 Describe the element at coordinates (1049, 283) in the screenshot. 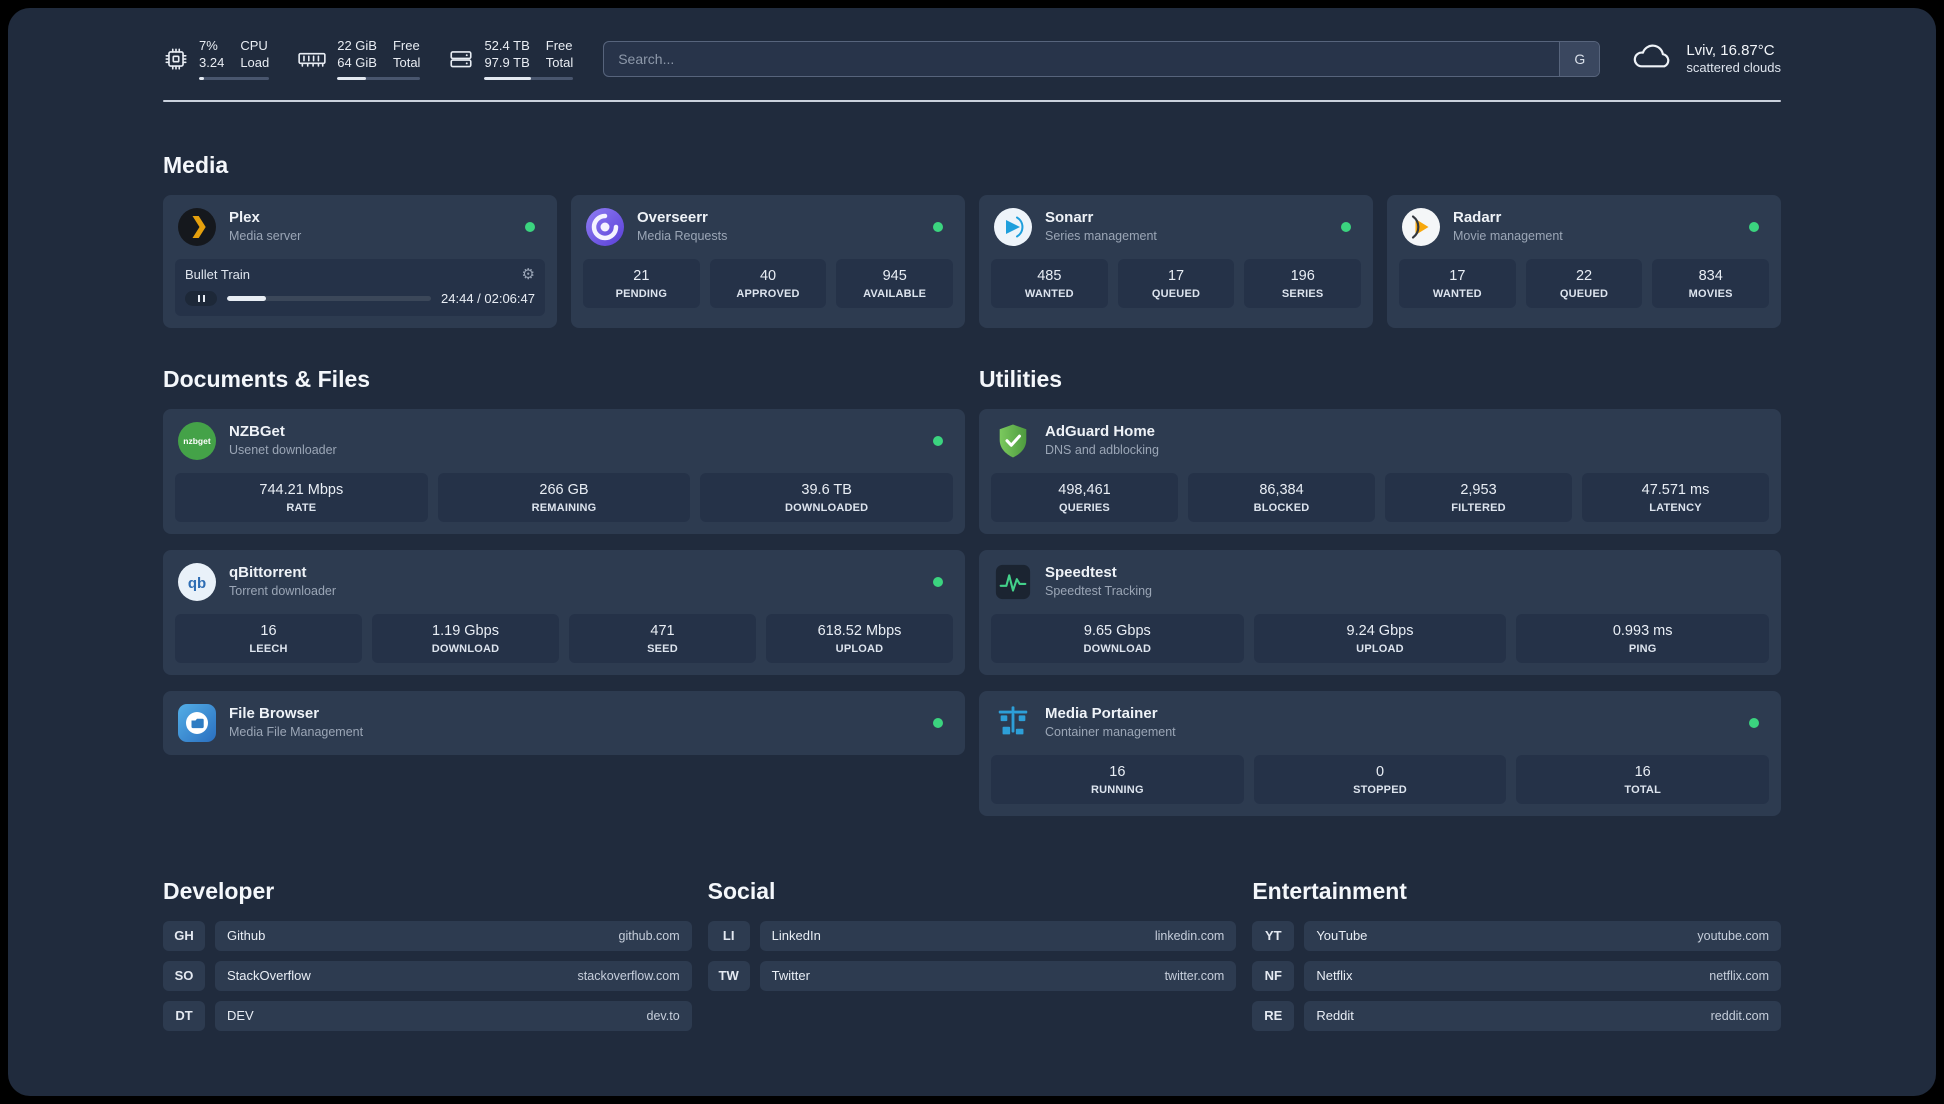

I see `stat-wanted: 485 WANTED` at that location.